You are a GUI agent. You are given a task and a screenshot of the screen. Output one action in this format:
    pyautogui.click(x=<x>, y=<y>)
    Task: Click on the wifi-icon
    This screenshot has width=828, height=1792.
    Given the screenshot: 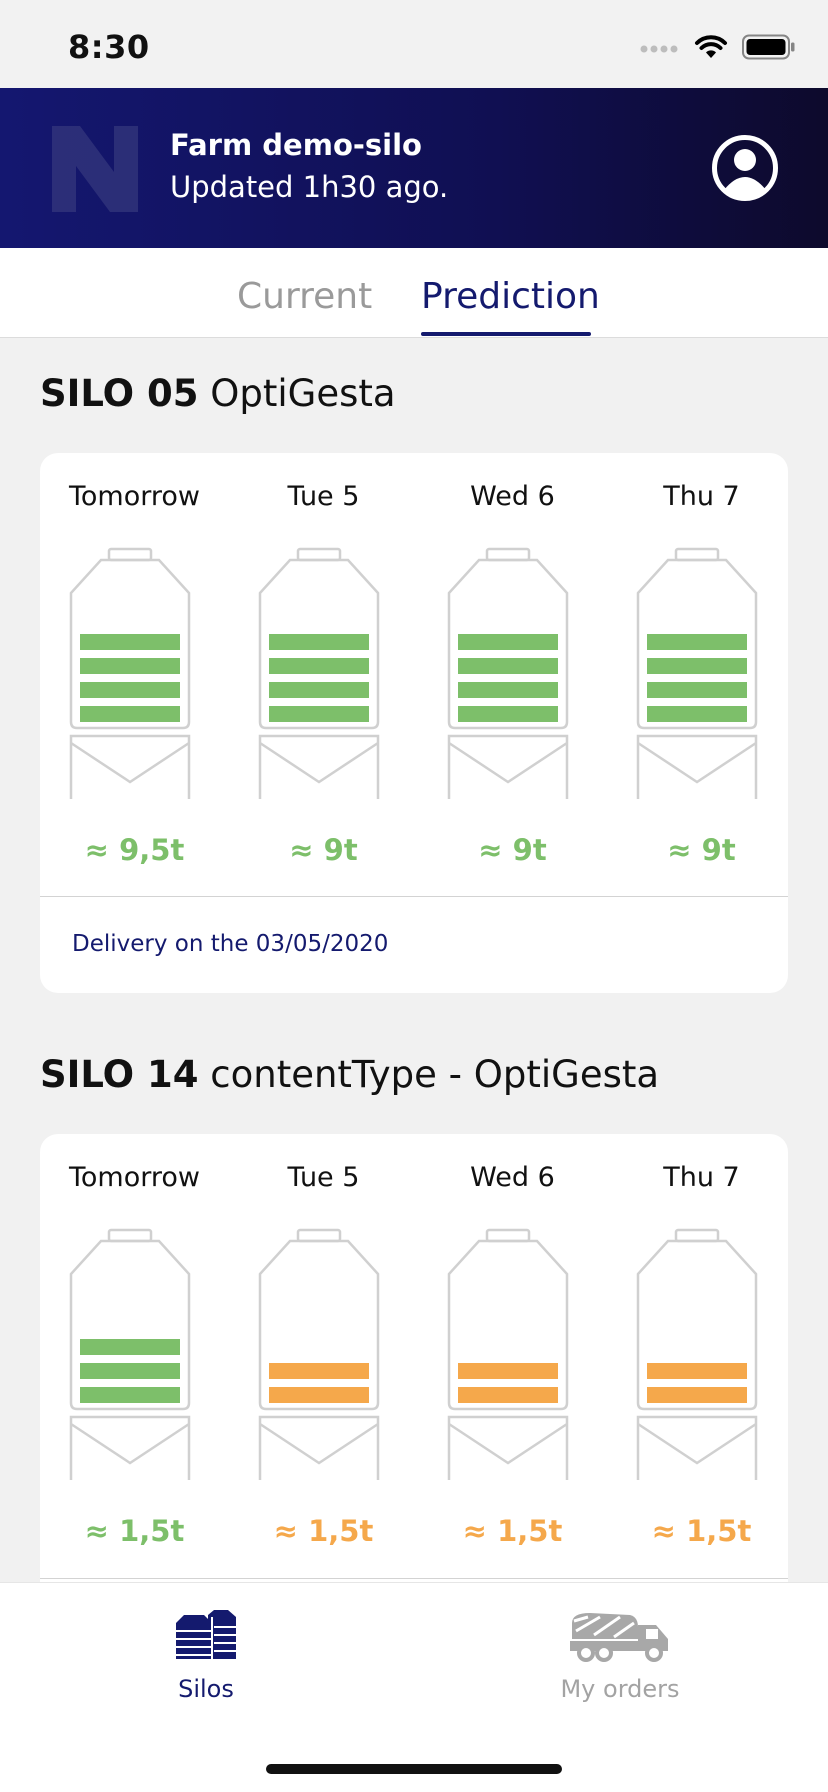 What is the action you would take?
    pyautogui.click(x=711, y=46)
    